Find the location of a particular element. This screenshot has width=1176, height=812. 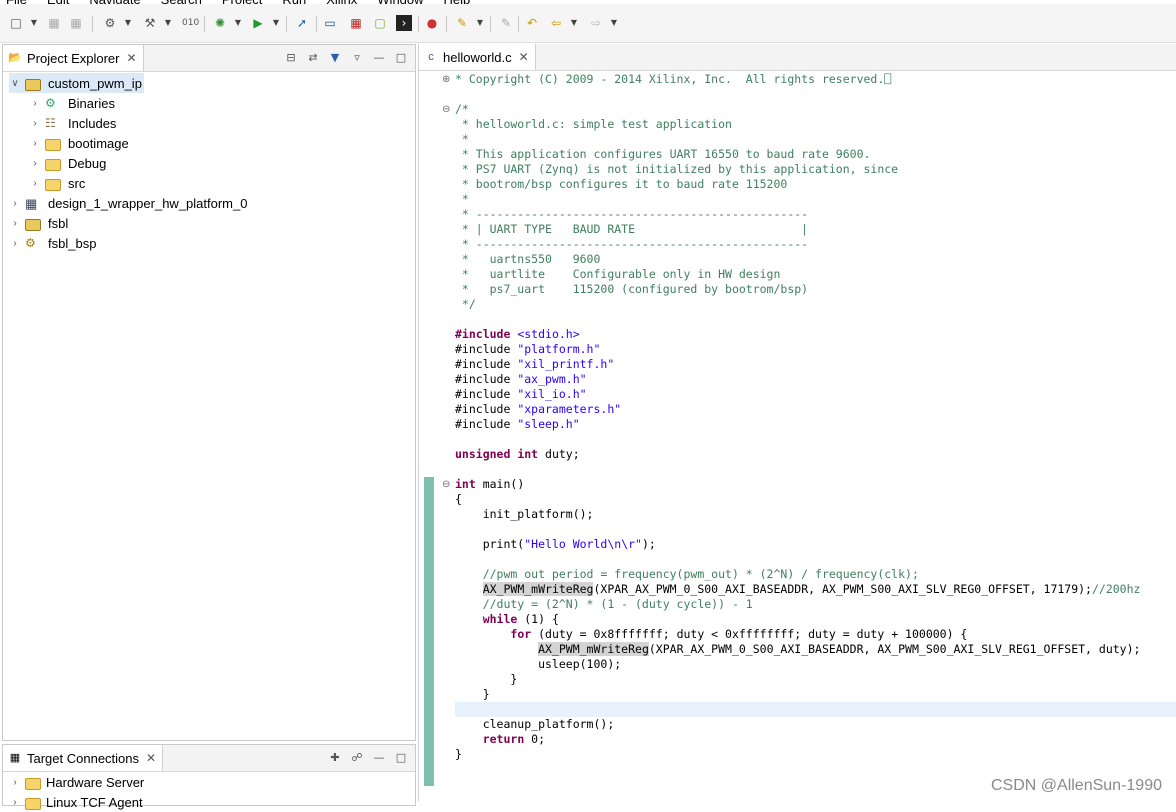

run-icon: ▶ is located at coordinates (258, 23).